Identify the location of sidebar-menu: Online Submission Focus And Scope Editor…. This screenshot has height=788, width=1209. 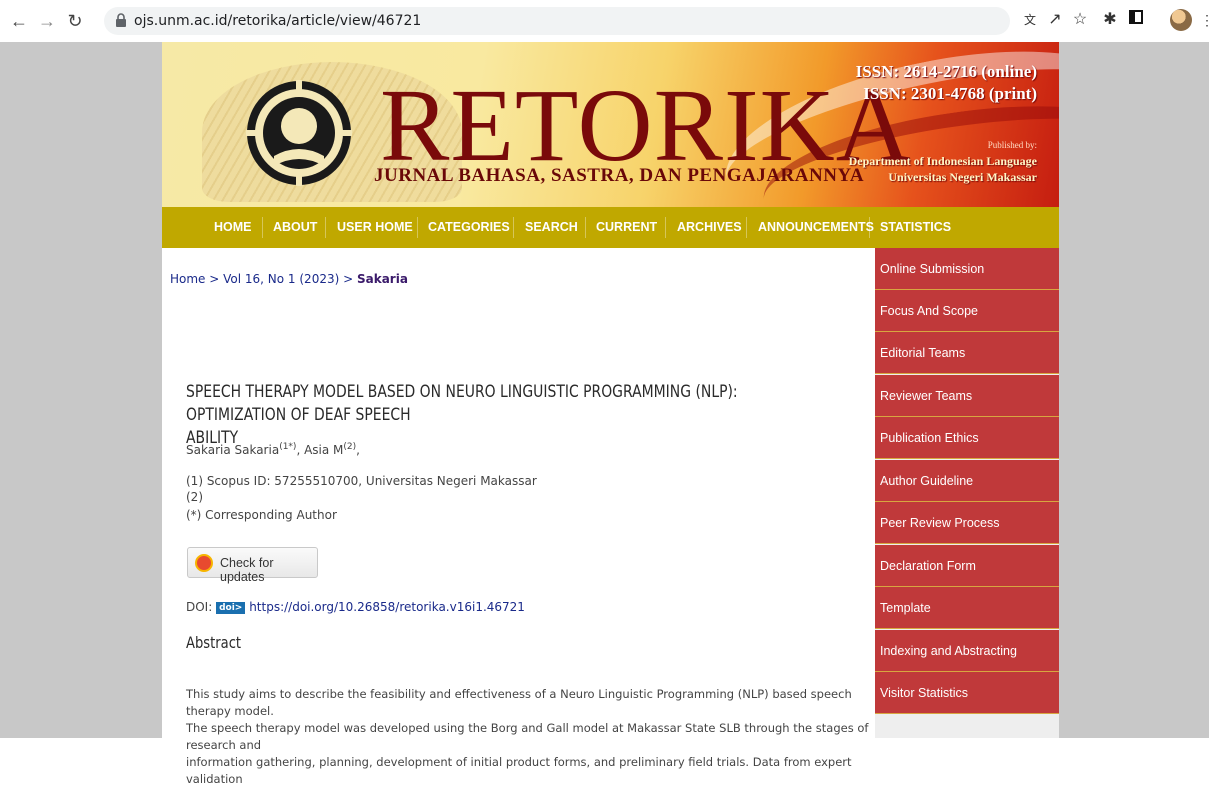
(967, 493).